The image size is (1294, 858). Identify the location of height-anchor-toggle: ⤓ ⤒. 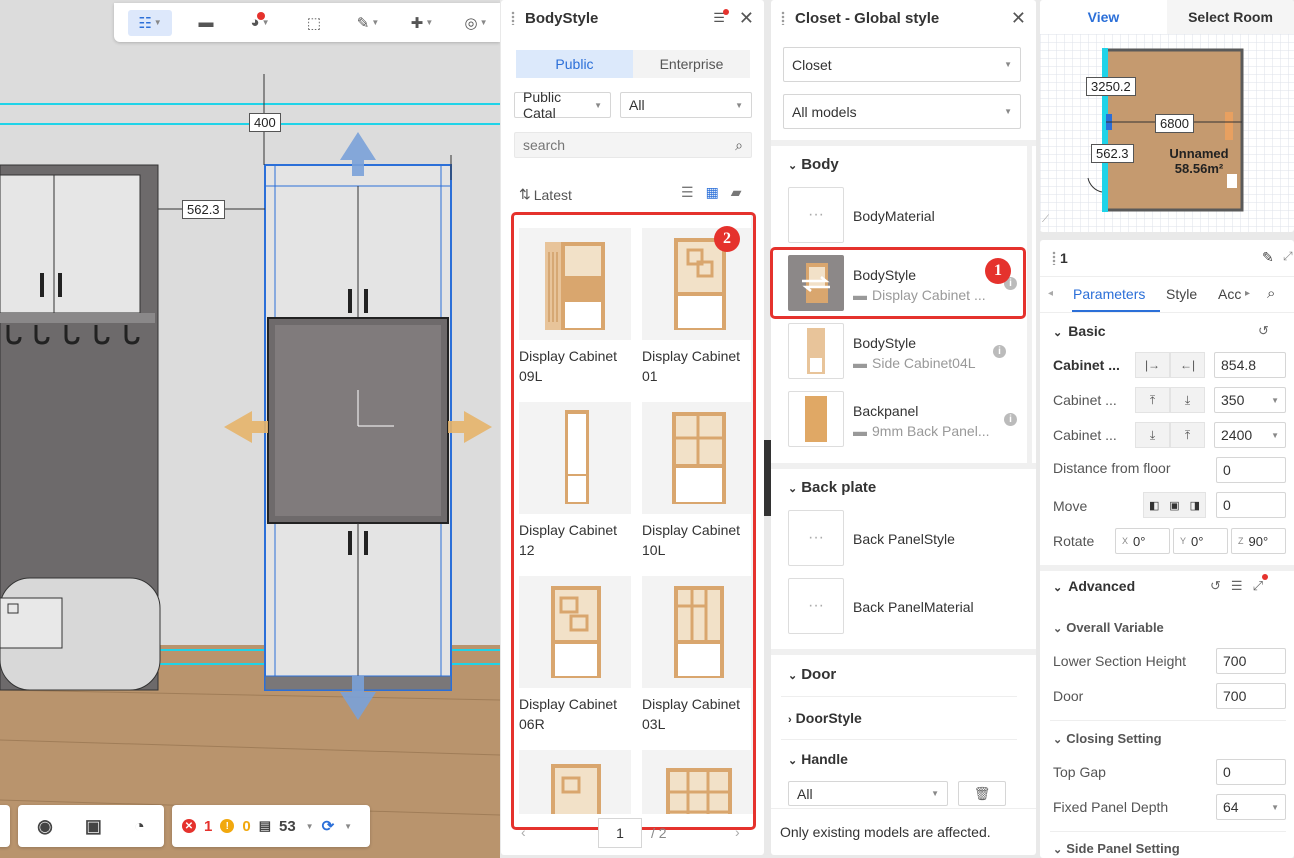
(1170, 435).